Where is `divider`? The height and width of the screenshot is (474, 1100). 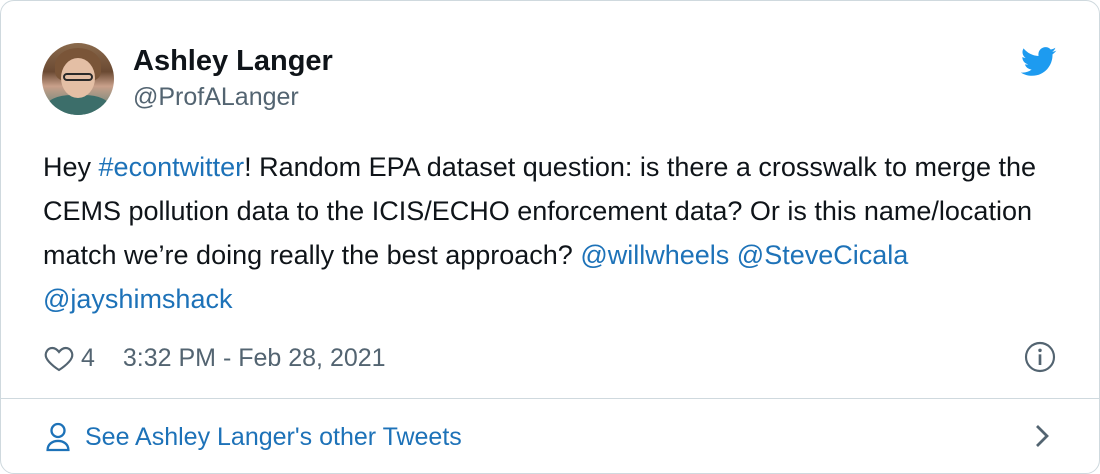
divider is located at coordinates (550, 398).